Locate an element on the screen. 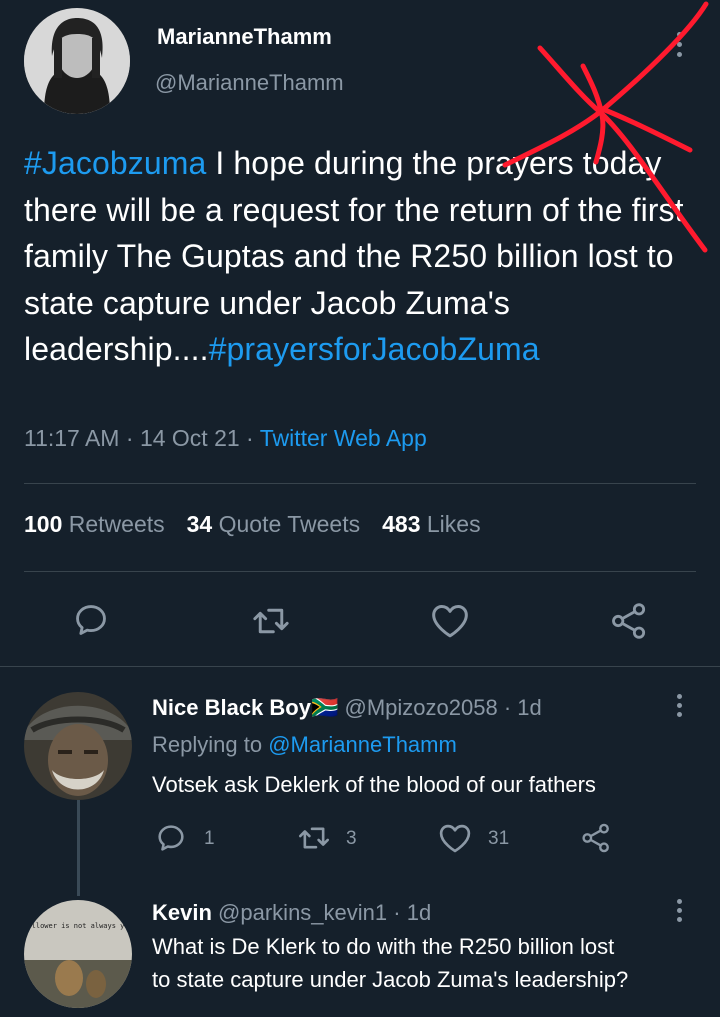 This screenshot has height=1017, width=720. avatar: Your follower is not always your fan is located at coordinates (78, 954).